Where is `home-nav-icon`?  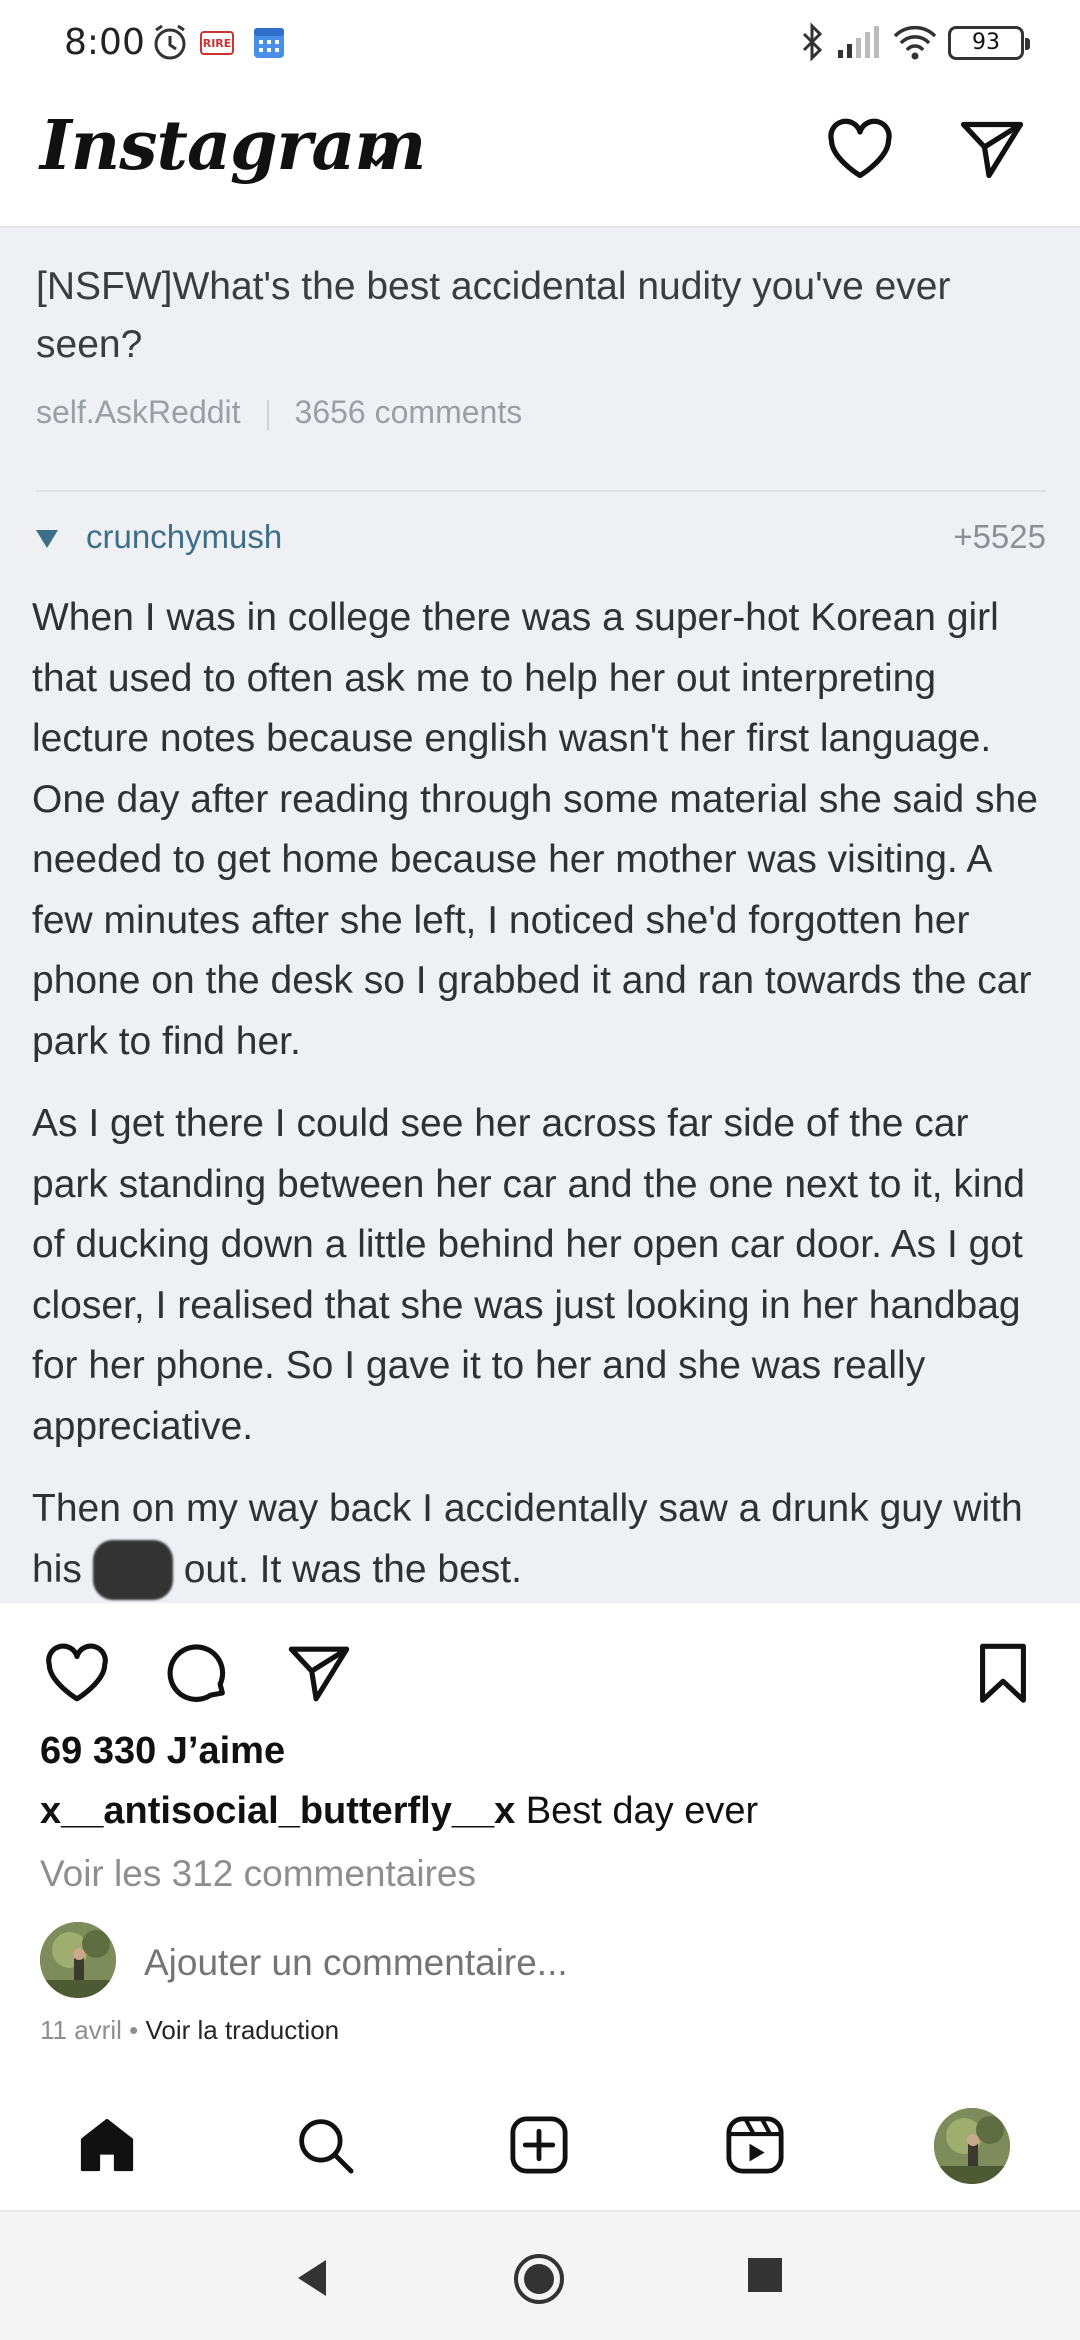
home-nav-icon is located at coordinates (539, 2281).